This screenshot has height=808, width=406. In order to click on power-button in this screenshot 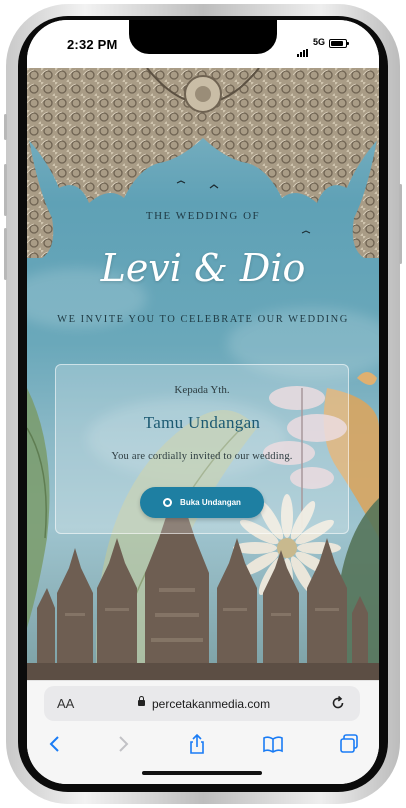, I will do `click(400, 224)`.